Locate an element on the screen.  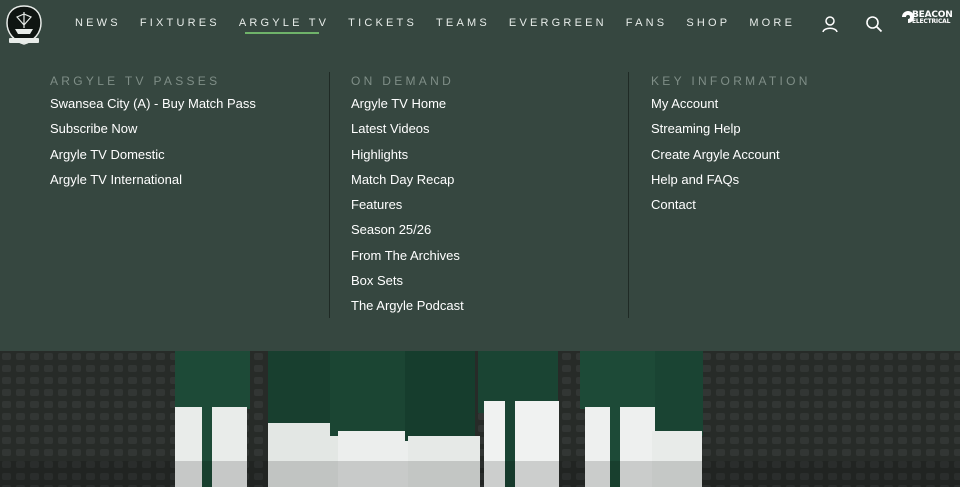
nav-argyle-tv: ARGYLE TV is located at coordinates (284, 25).